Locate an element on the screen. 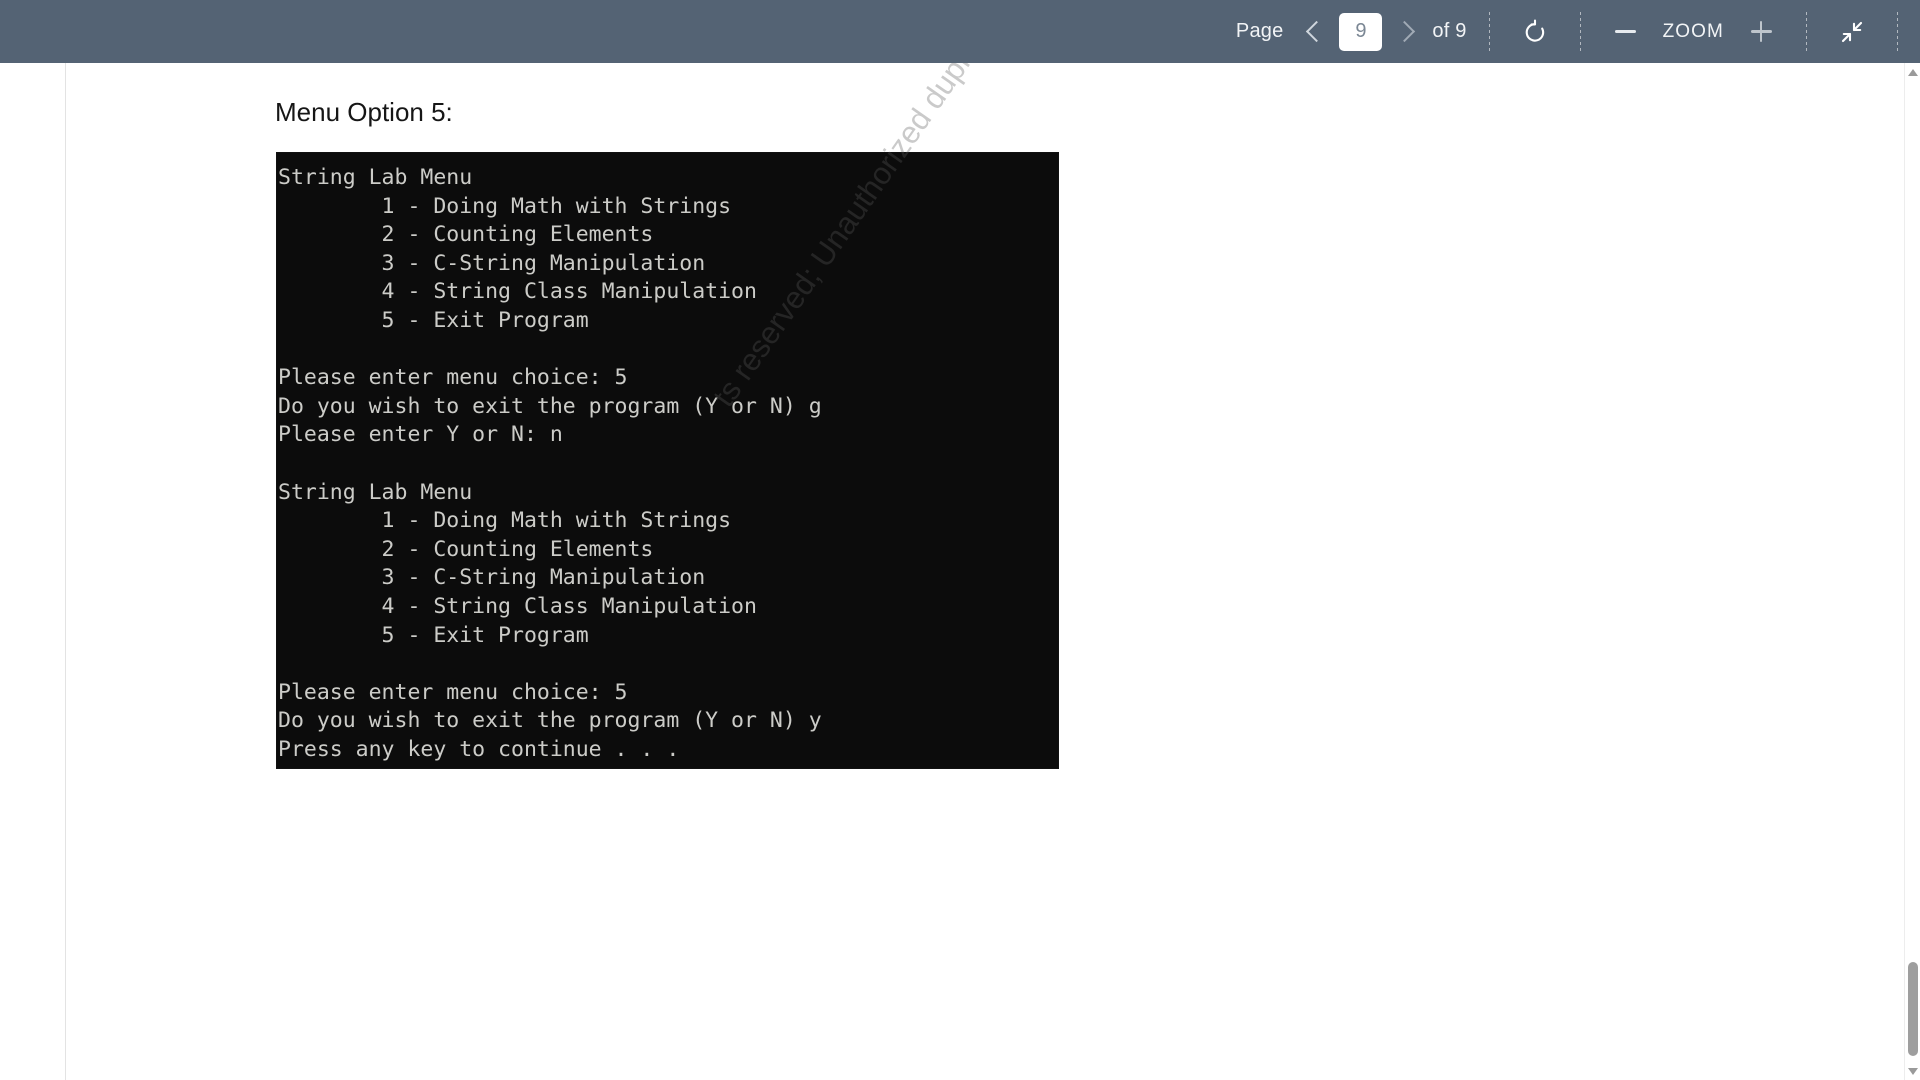 This screenshot has width=1920, height=1080. viewer-toolbar: Page of 9 ZOOM is located at coordinates (960, 31).